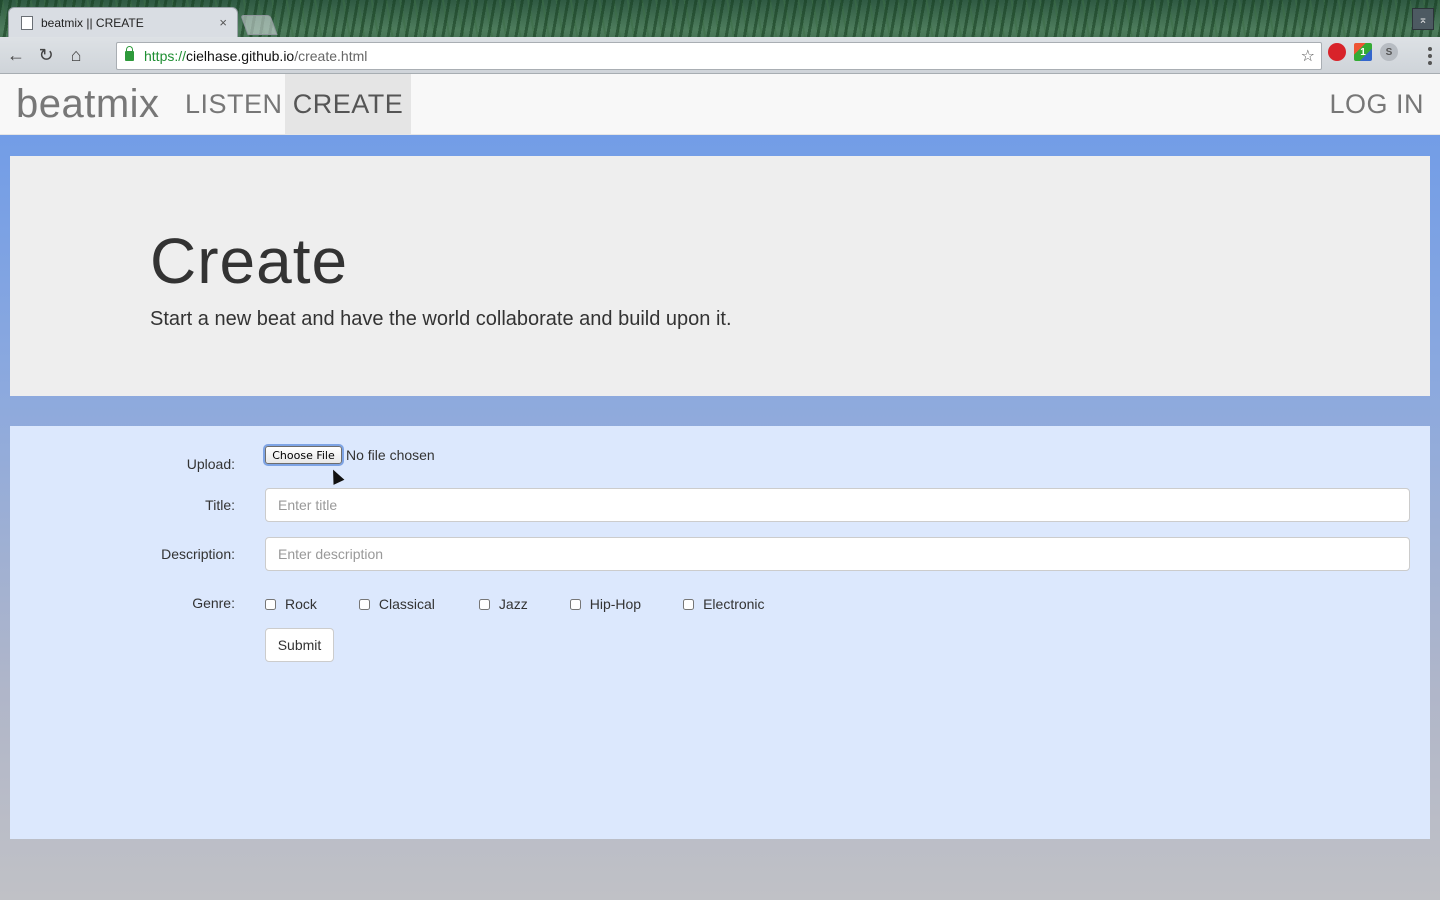 Image resolution: width=1440 pixels, height=900 pixels. I want to click on genre-hiphop: Hip-Hop, so click(605, 604).